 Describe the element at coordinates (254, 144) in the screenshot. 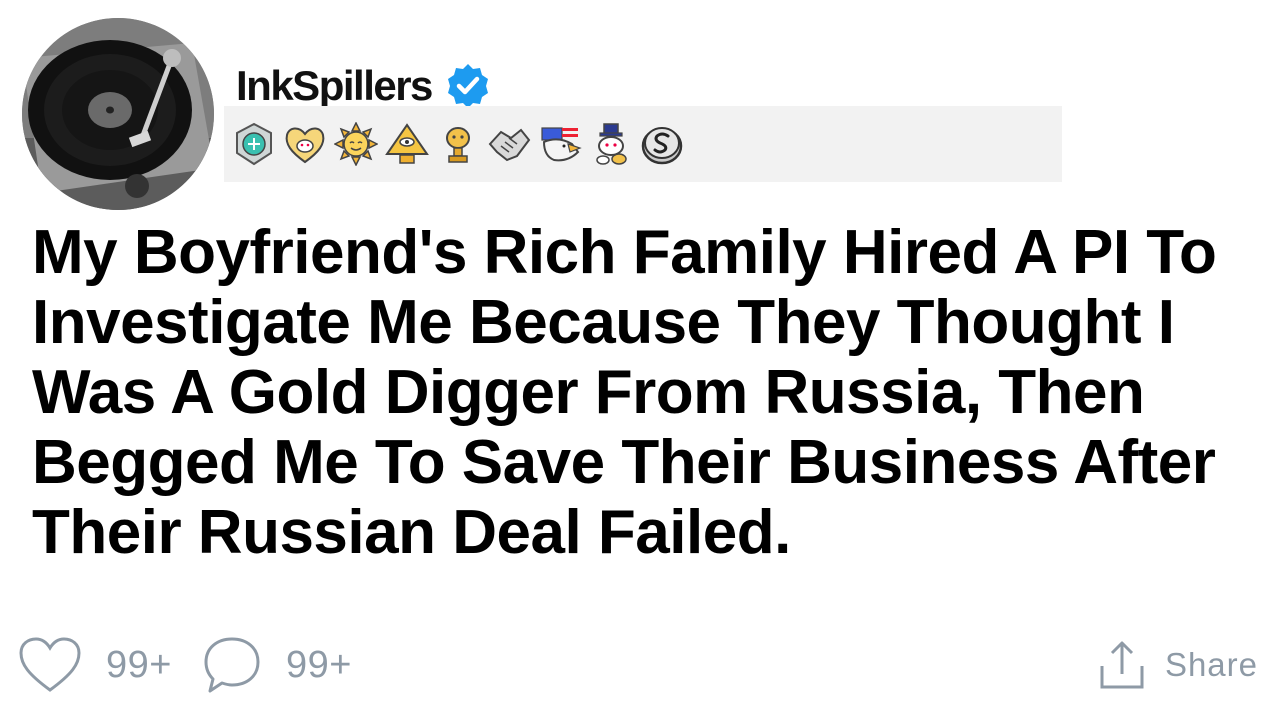

I see `silver-gem-award-icon` at that location.